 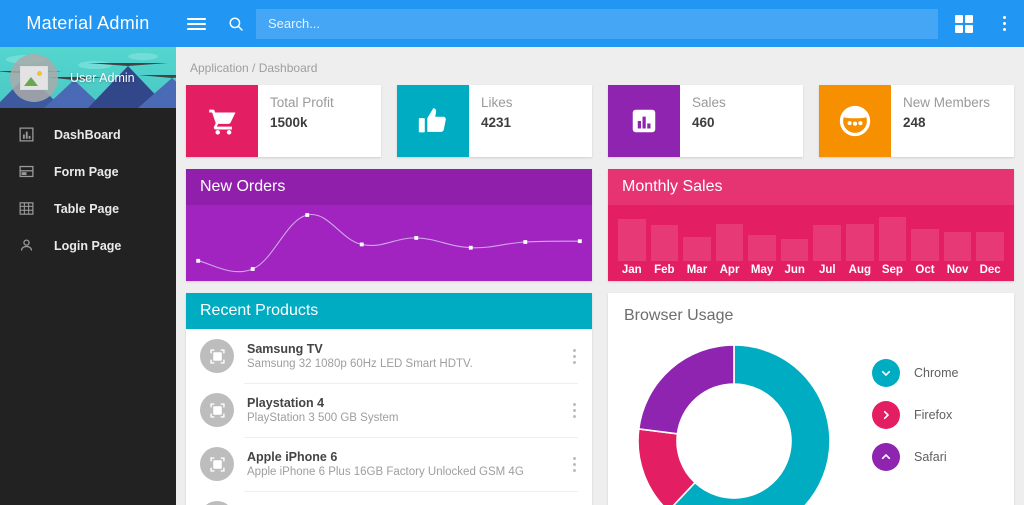 I want to click on bar-column: Dec, so click(x=990, y=243).